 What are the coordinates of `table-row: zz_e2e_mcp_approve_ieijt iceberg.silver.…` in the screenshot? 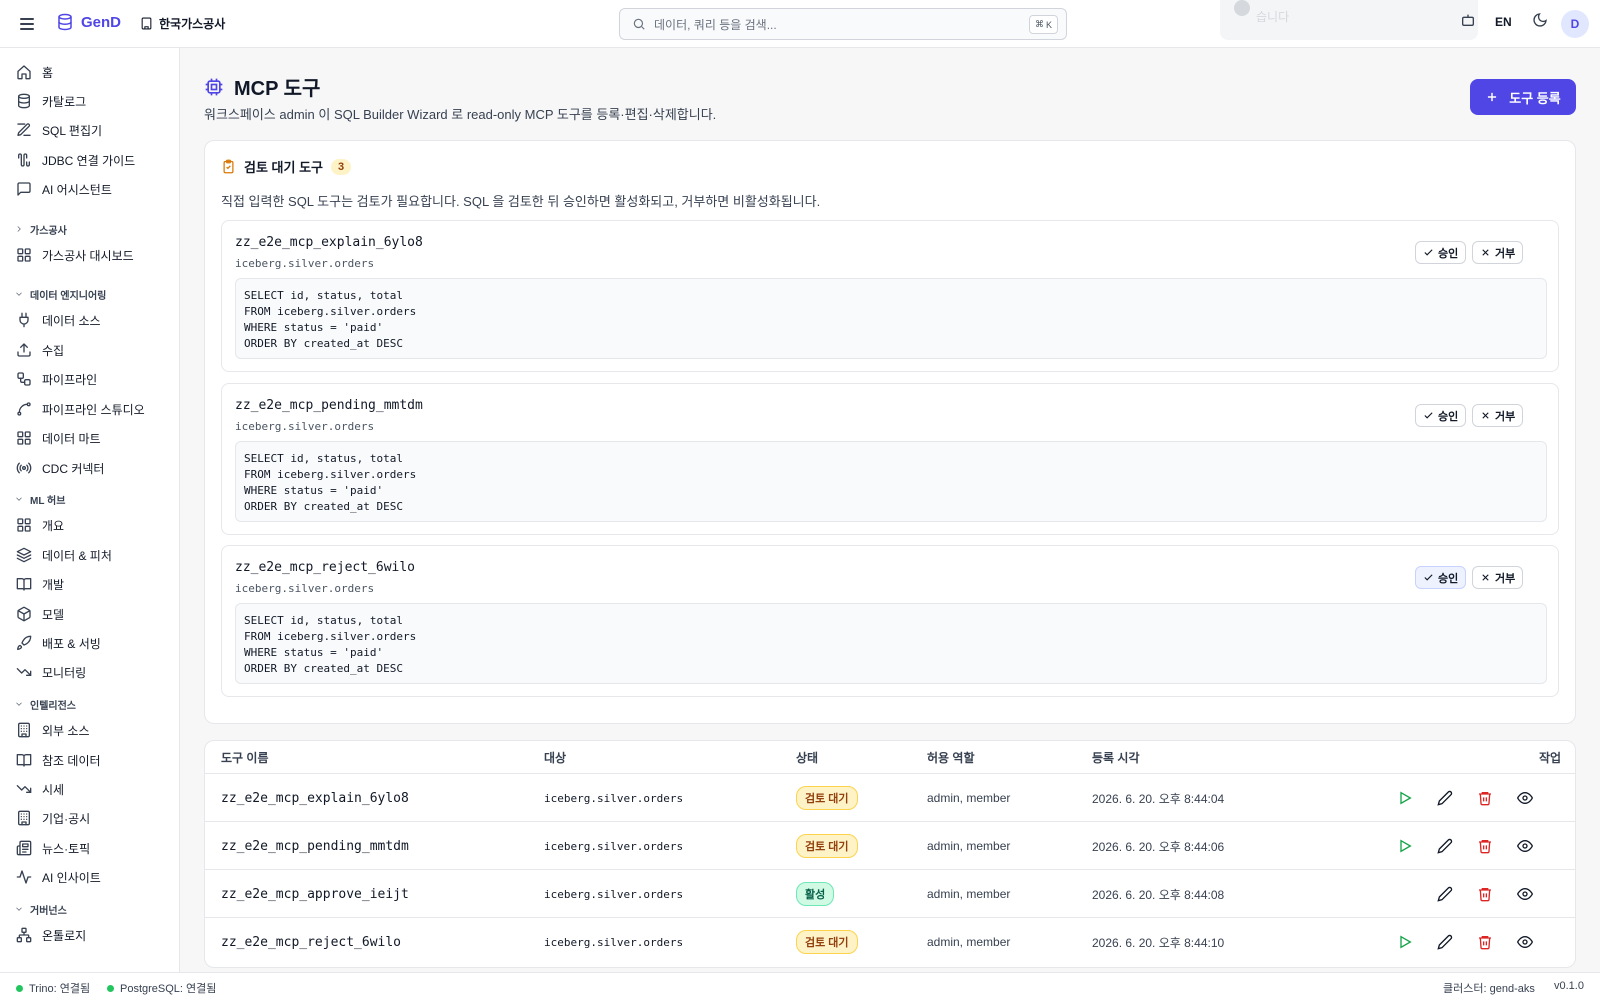 It's located at (890, 893).